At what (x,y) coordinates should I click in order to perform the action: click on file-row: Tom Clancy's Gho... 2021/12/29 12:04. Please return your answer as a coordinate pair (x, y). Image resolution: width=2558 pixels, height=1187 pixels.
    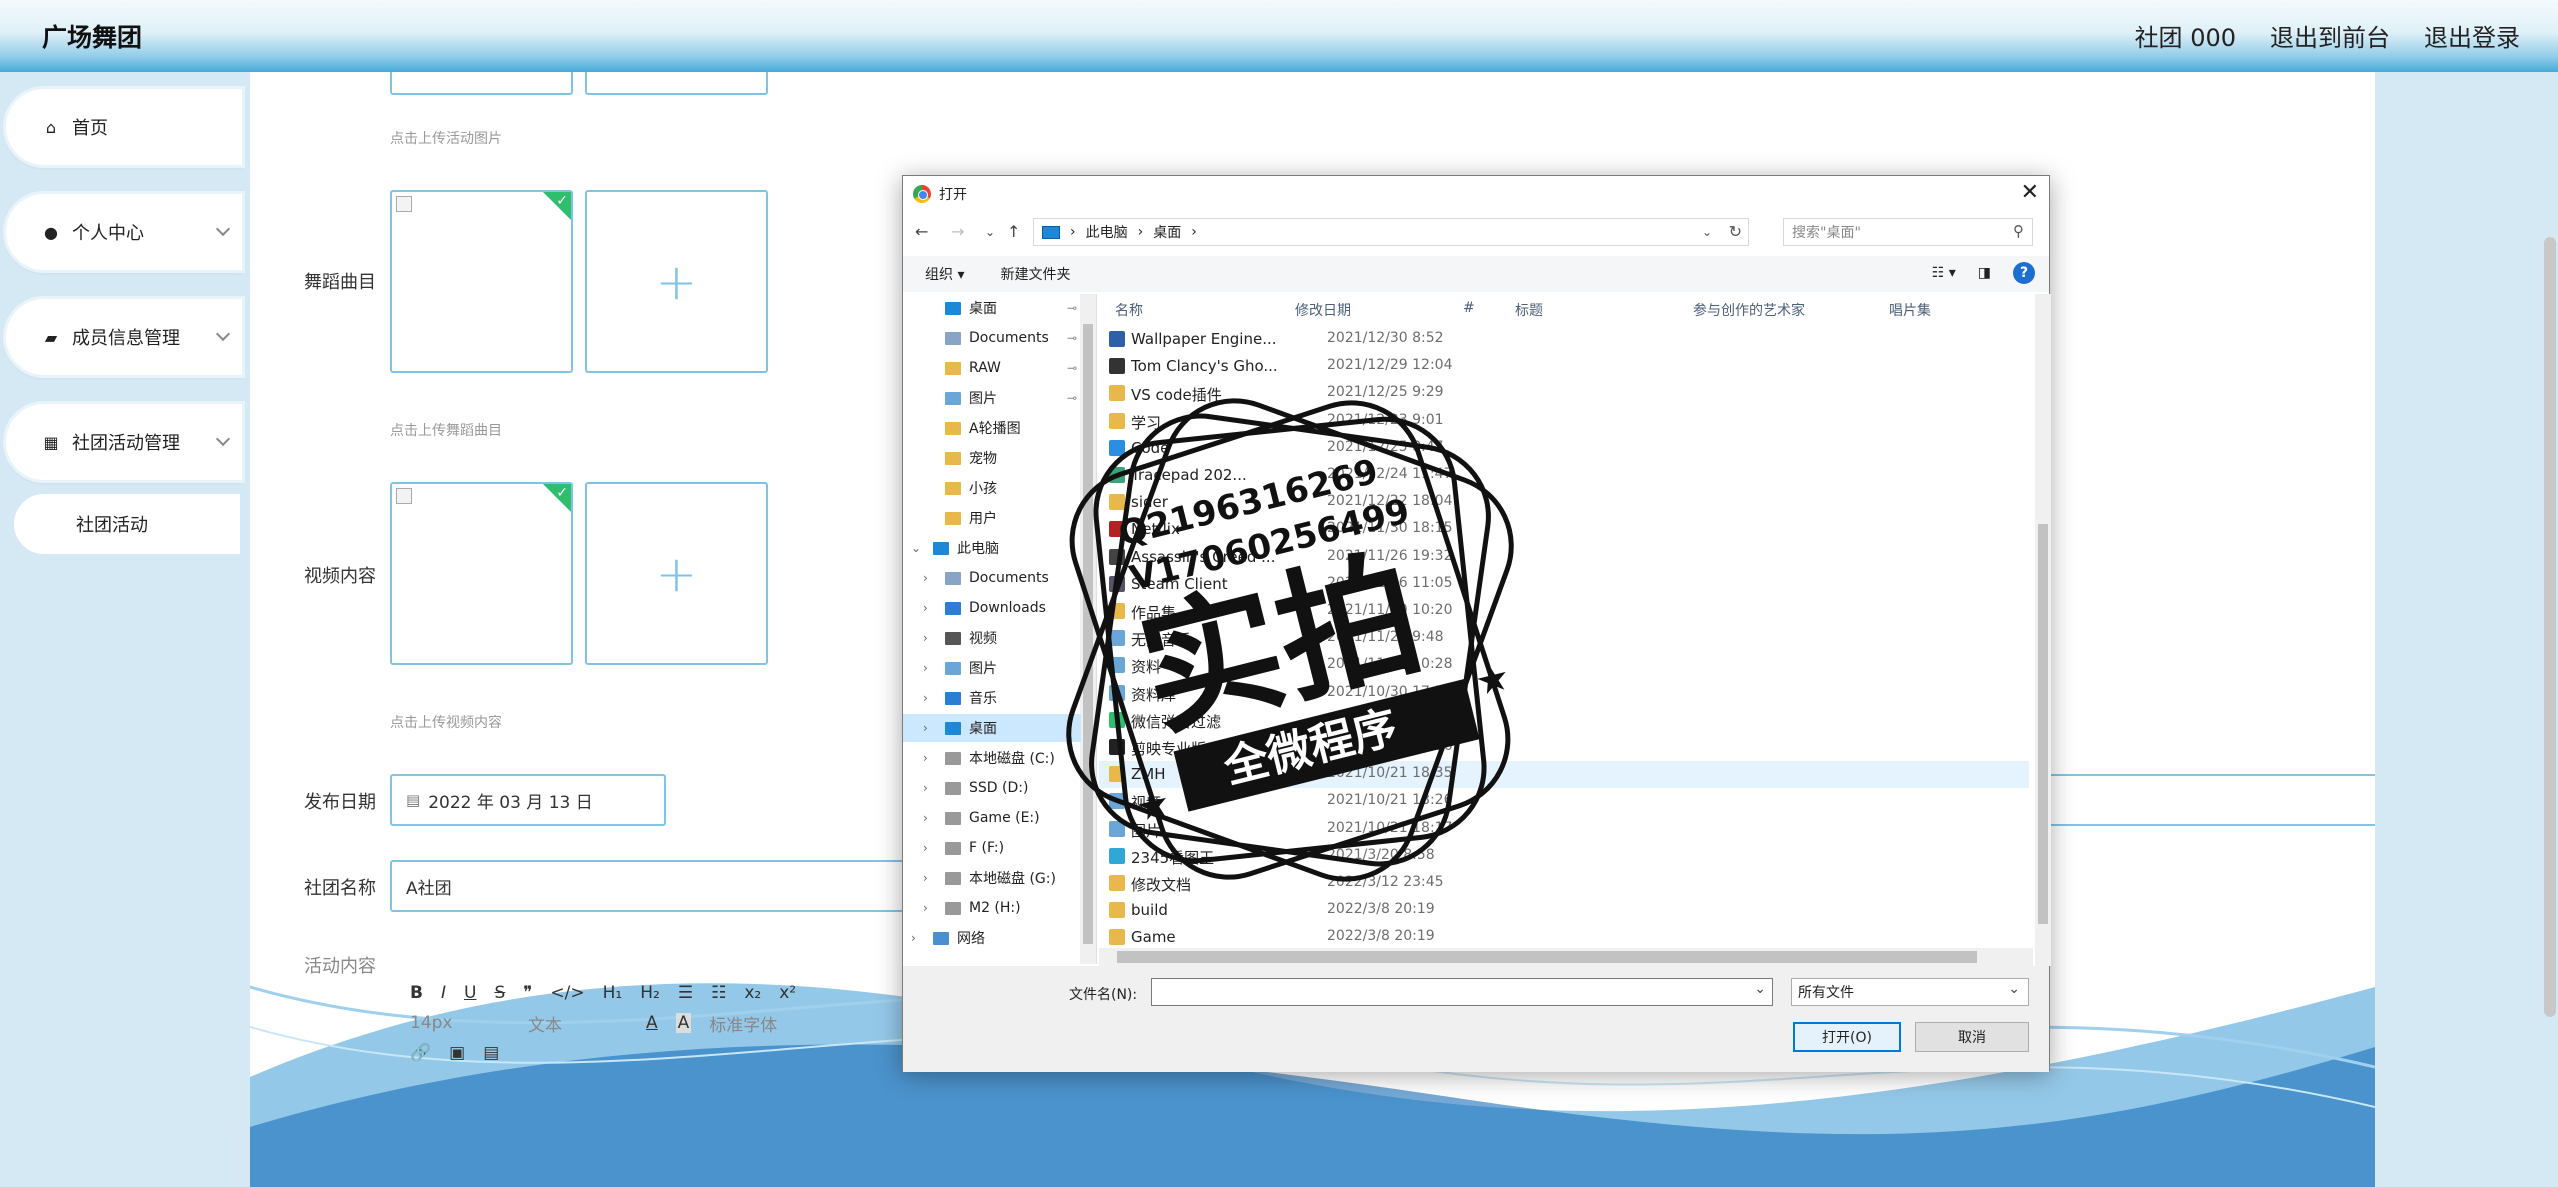
    Looking at the image, I should click on (1564, 366).